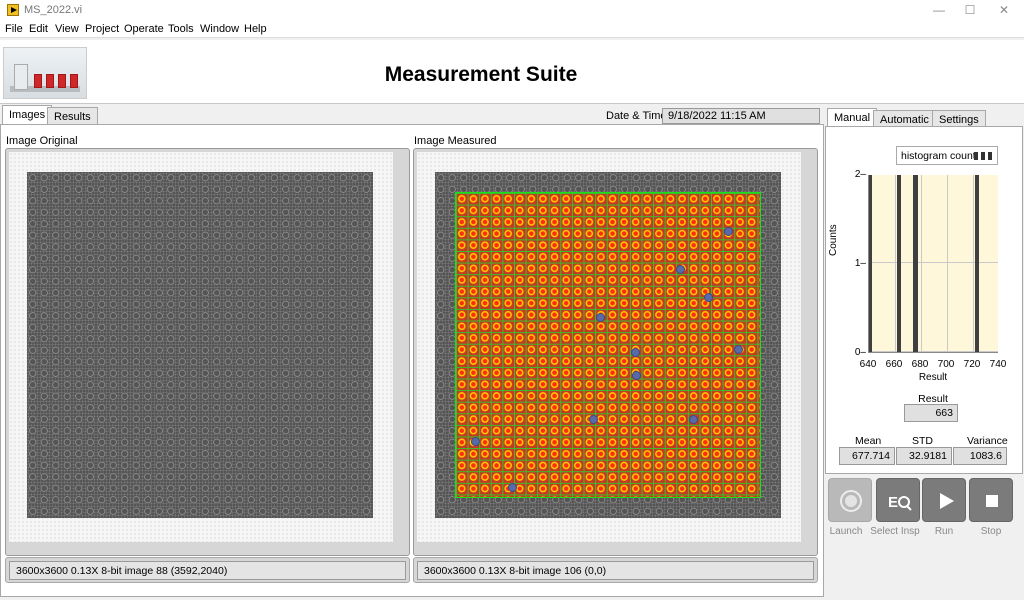  What do you see at coordinates (512, 10) in the screenshot?
I see `window-title-bar` at bounding box center [512, 10].